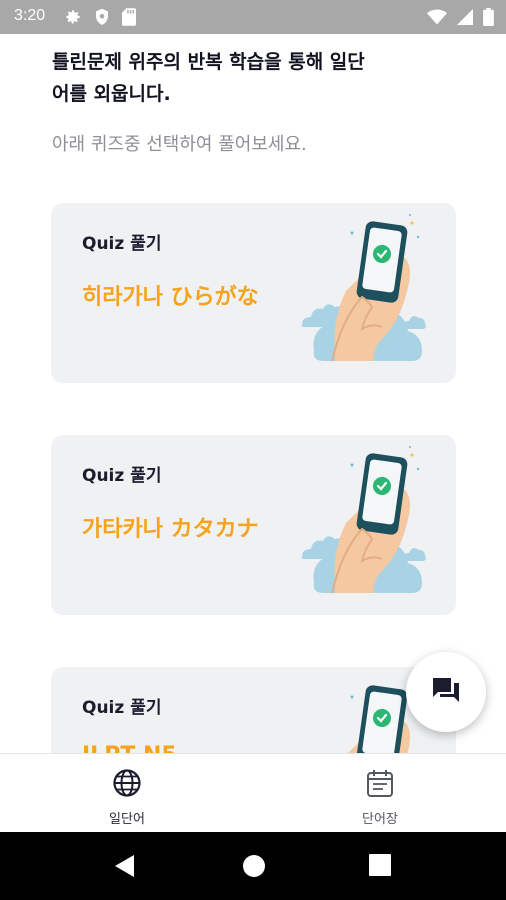  What do you see at coordinates (73, 17) in the screenshot?
I see `gear-icon` at bounding box center [73, 17].